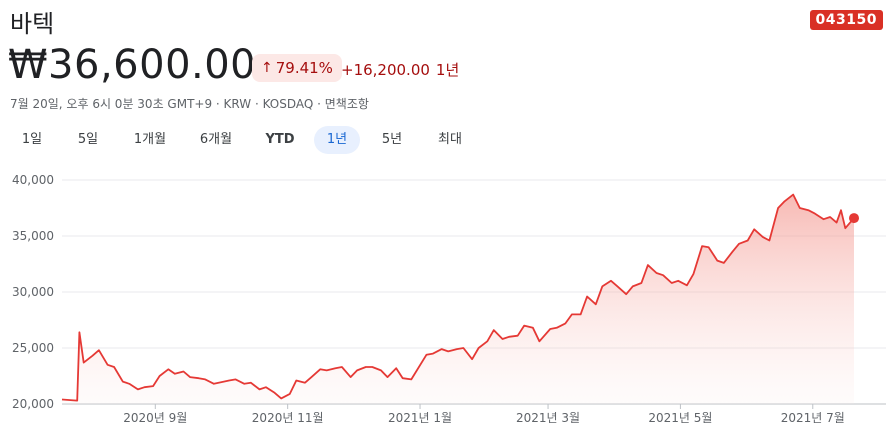 Image resolution: width=893 pixels, height=444 pixels. I want to click on x-tick-label: 2021년 7월, so click(813, 418).